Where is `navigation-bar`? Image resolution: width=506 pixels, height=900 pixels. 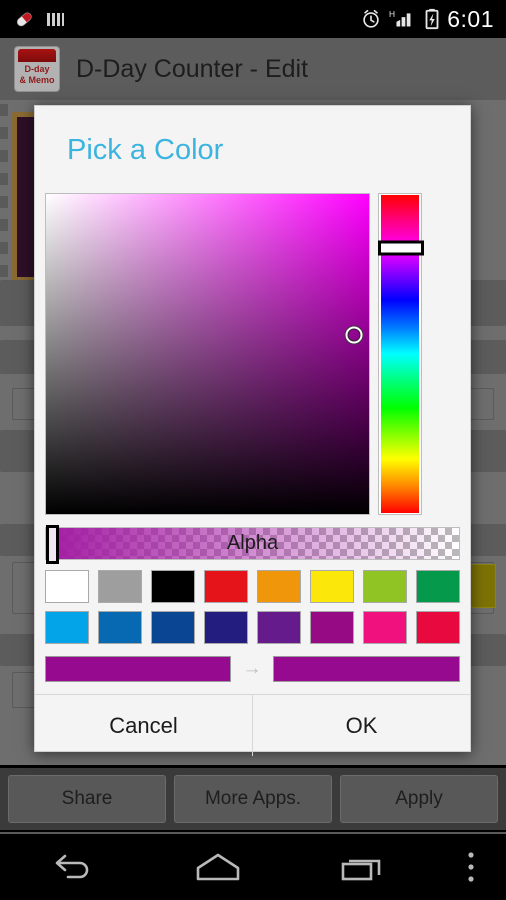 navigation-bar is located at coordinates (253, 866).